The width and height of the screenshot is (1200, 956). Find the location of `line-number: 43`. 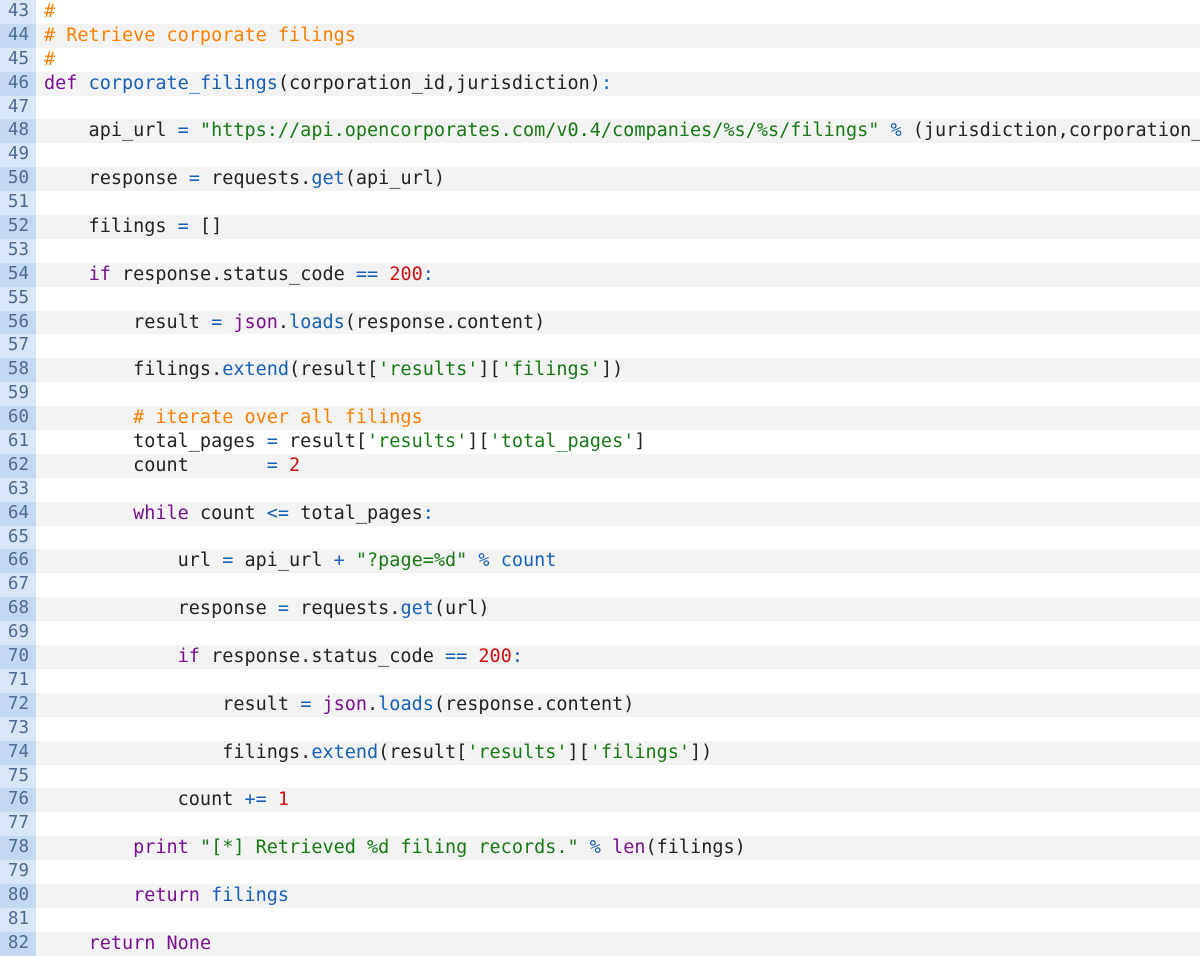

line-number: 43 is located at coordinates (18, 12).